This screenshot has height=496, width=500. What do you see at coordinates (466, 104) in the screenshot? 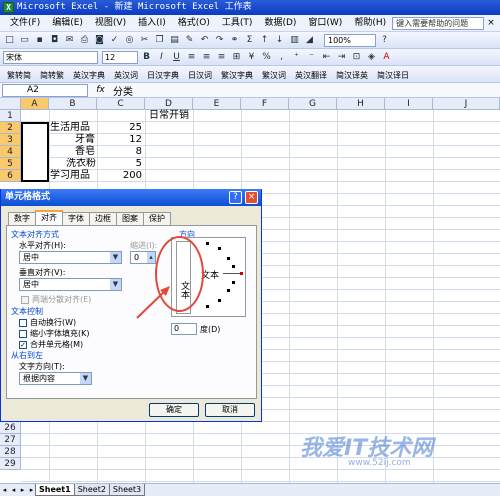
I see `col-header-j: J` at bounding box center [466, 104].